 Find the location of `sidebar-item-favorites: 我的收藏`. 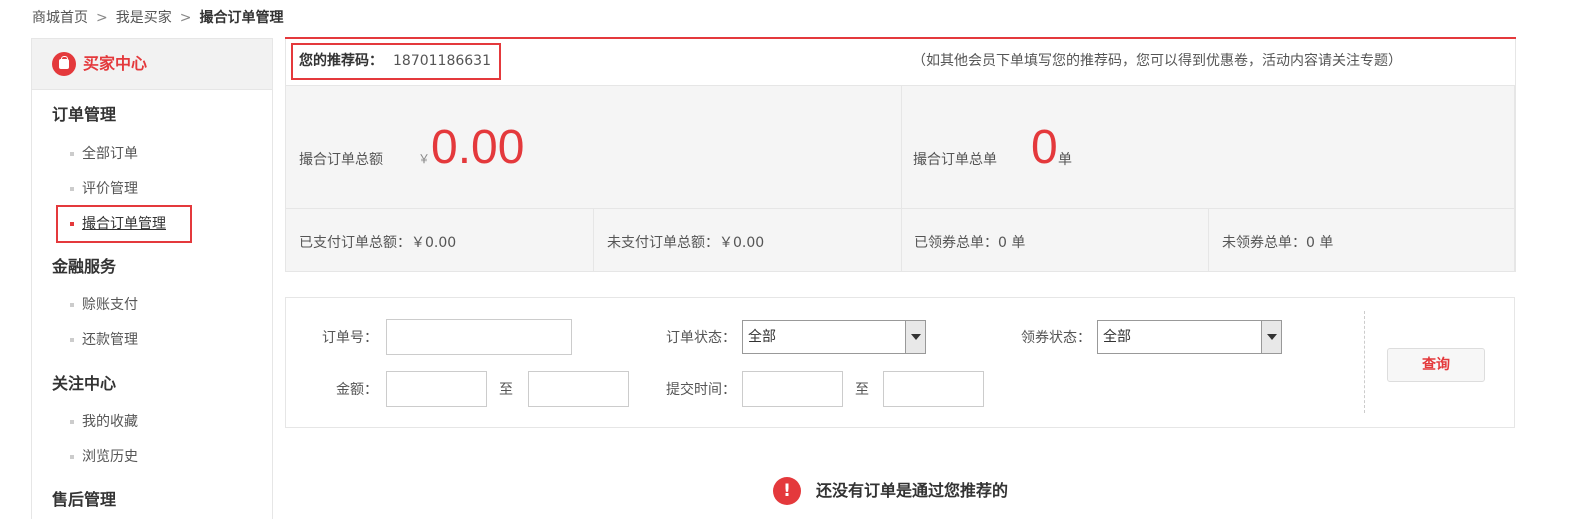

sidebar-item-favorites: 我的收藏 is located at coordinates (110, 421).